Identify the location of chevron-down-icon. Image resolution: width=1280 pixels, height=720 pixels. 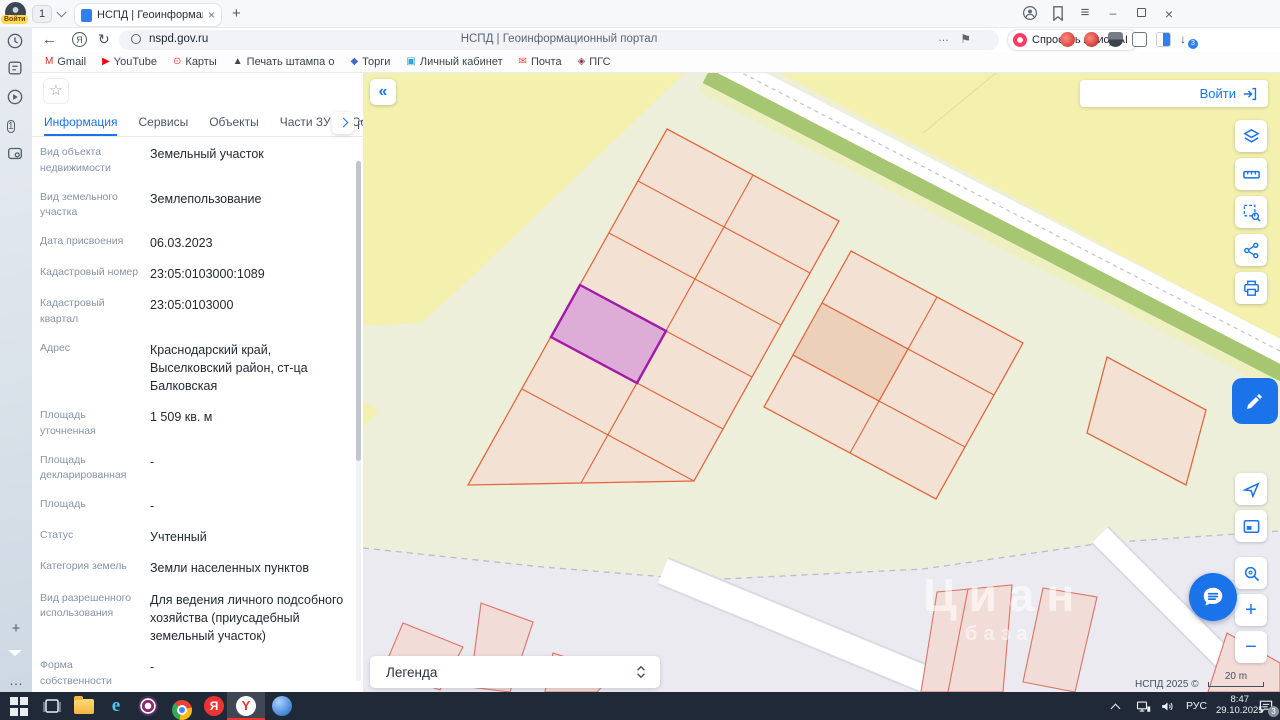
(61, 12).